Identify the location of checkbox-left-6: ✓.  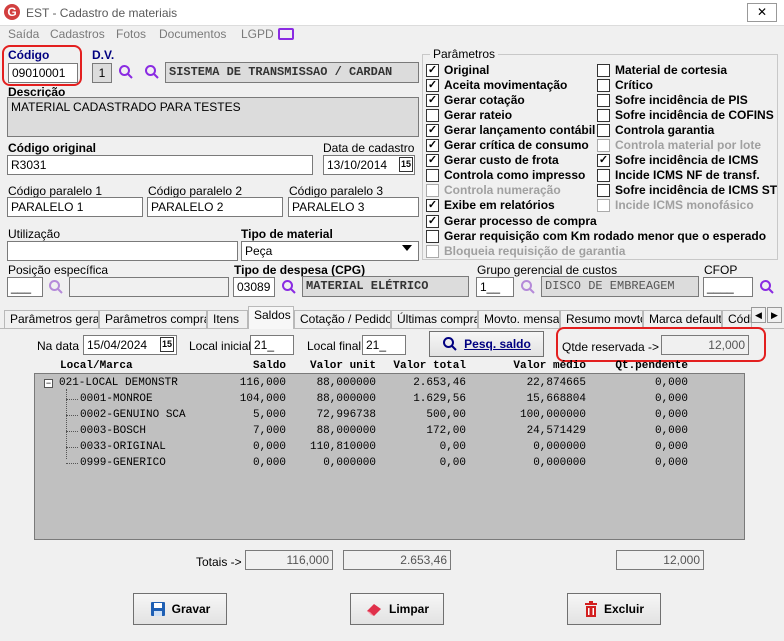
(432, 160).